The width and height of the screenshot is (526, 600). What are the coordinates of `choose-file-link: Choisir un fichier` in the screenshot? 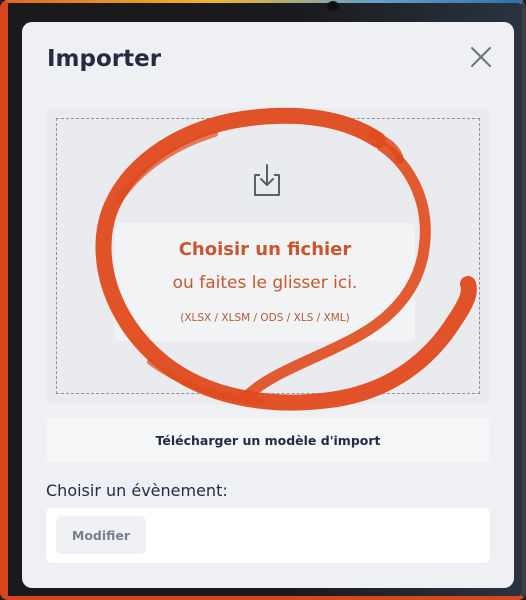 It's located at (265, 249).